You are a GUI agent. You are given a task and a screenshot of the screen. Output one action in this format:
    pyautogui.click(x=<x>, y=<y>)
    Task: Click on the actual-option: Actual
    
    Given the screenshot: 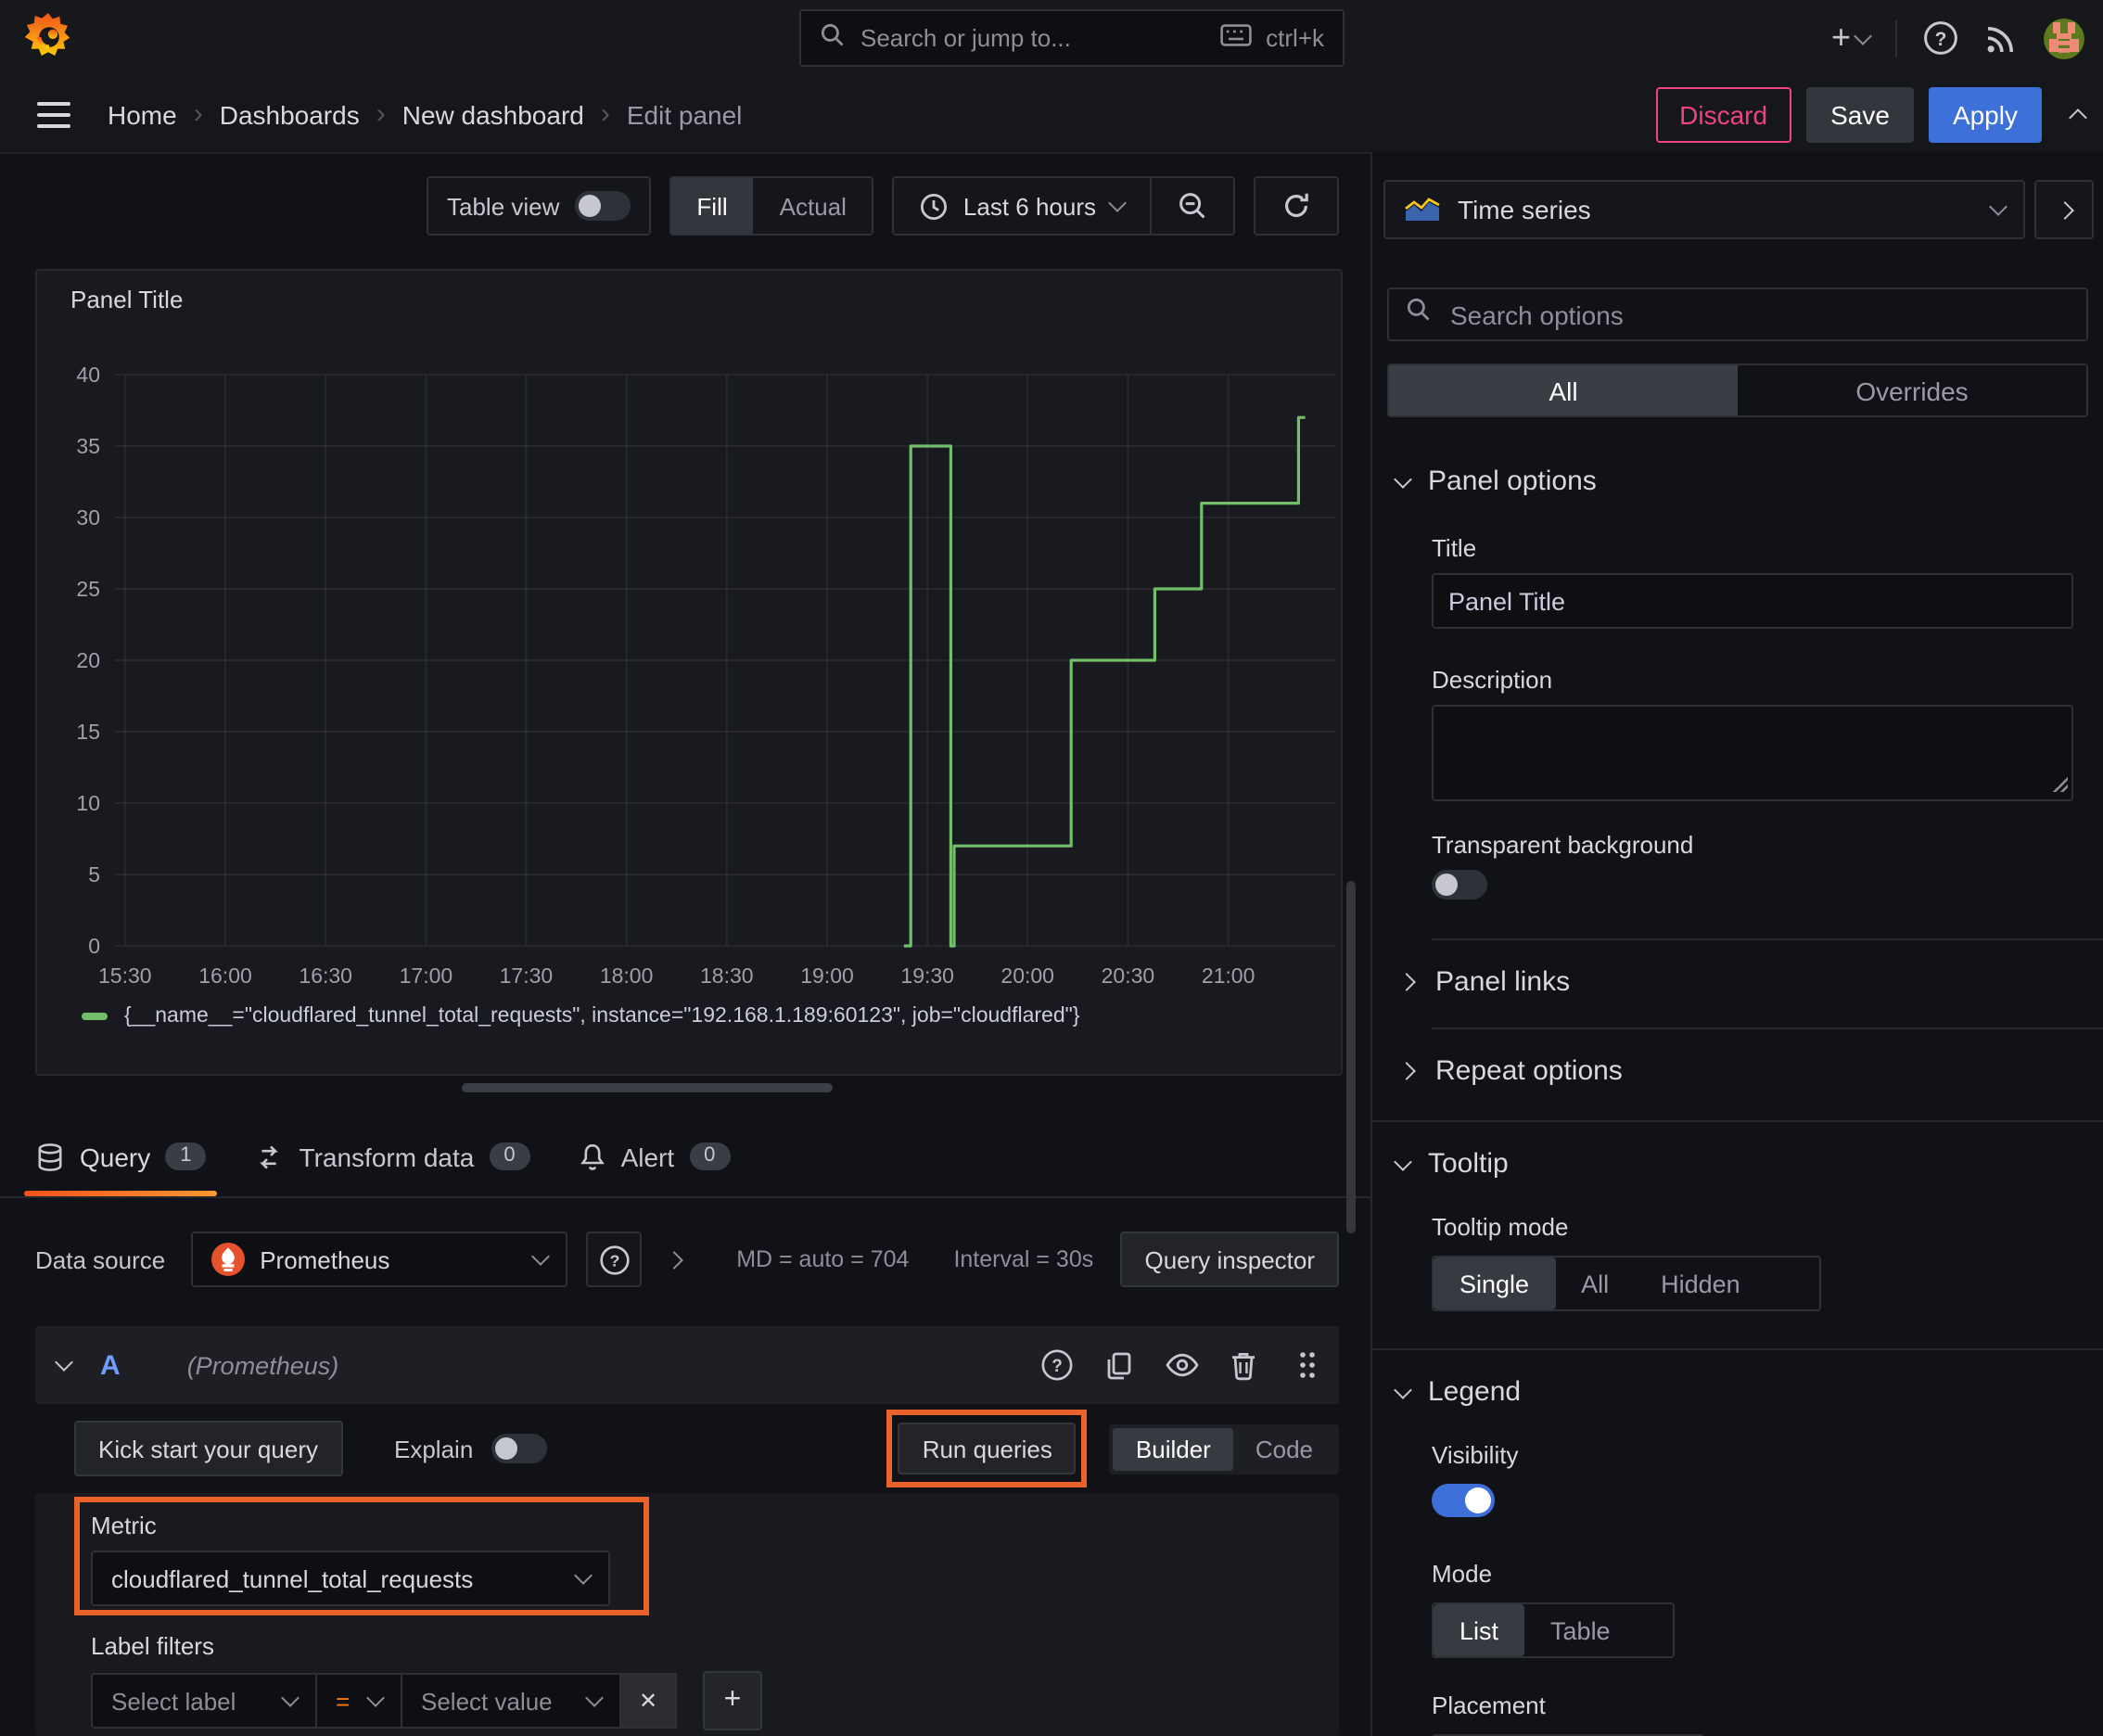 What is the action you would take?
    pyautogui.click(x=813, y=206)
    